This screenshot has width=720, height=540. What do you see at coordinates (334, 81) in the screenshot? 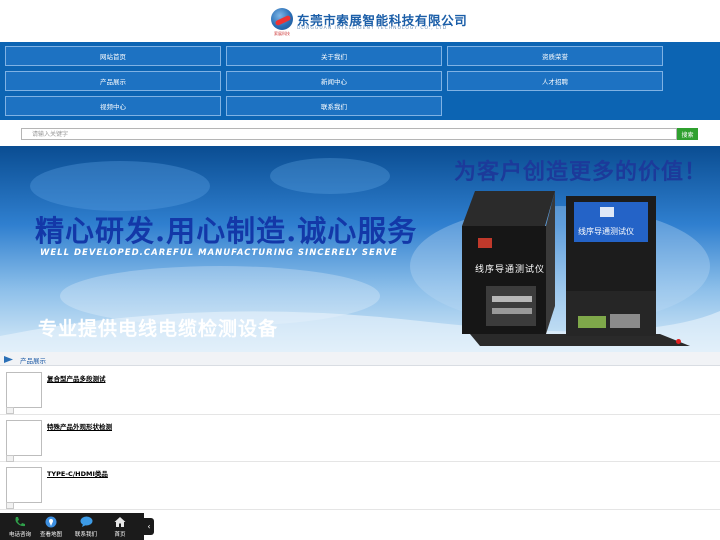
I see `nav-news: 新闻中心` at bounding box center [334, 81].